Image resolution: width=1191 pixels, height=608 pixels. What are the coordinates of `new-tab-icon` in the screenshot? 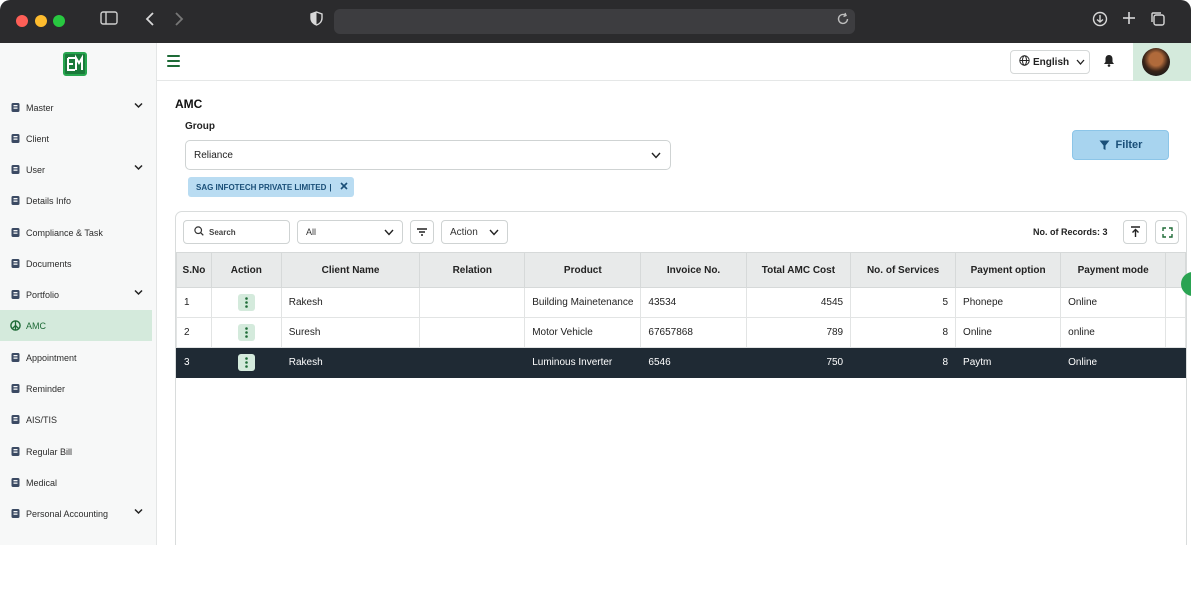 It's located at (1129, 21).